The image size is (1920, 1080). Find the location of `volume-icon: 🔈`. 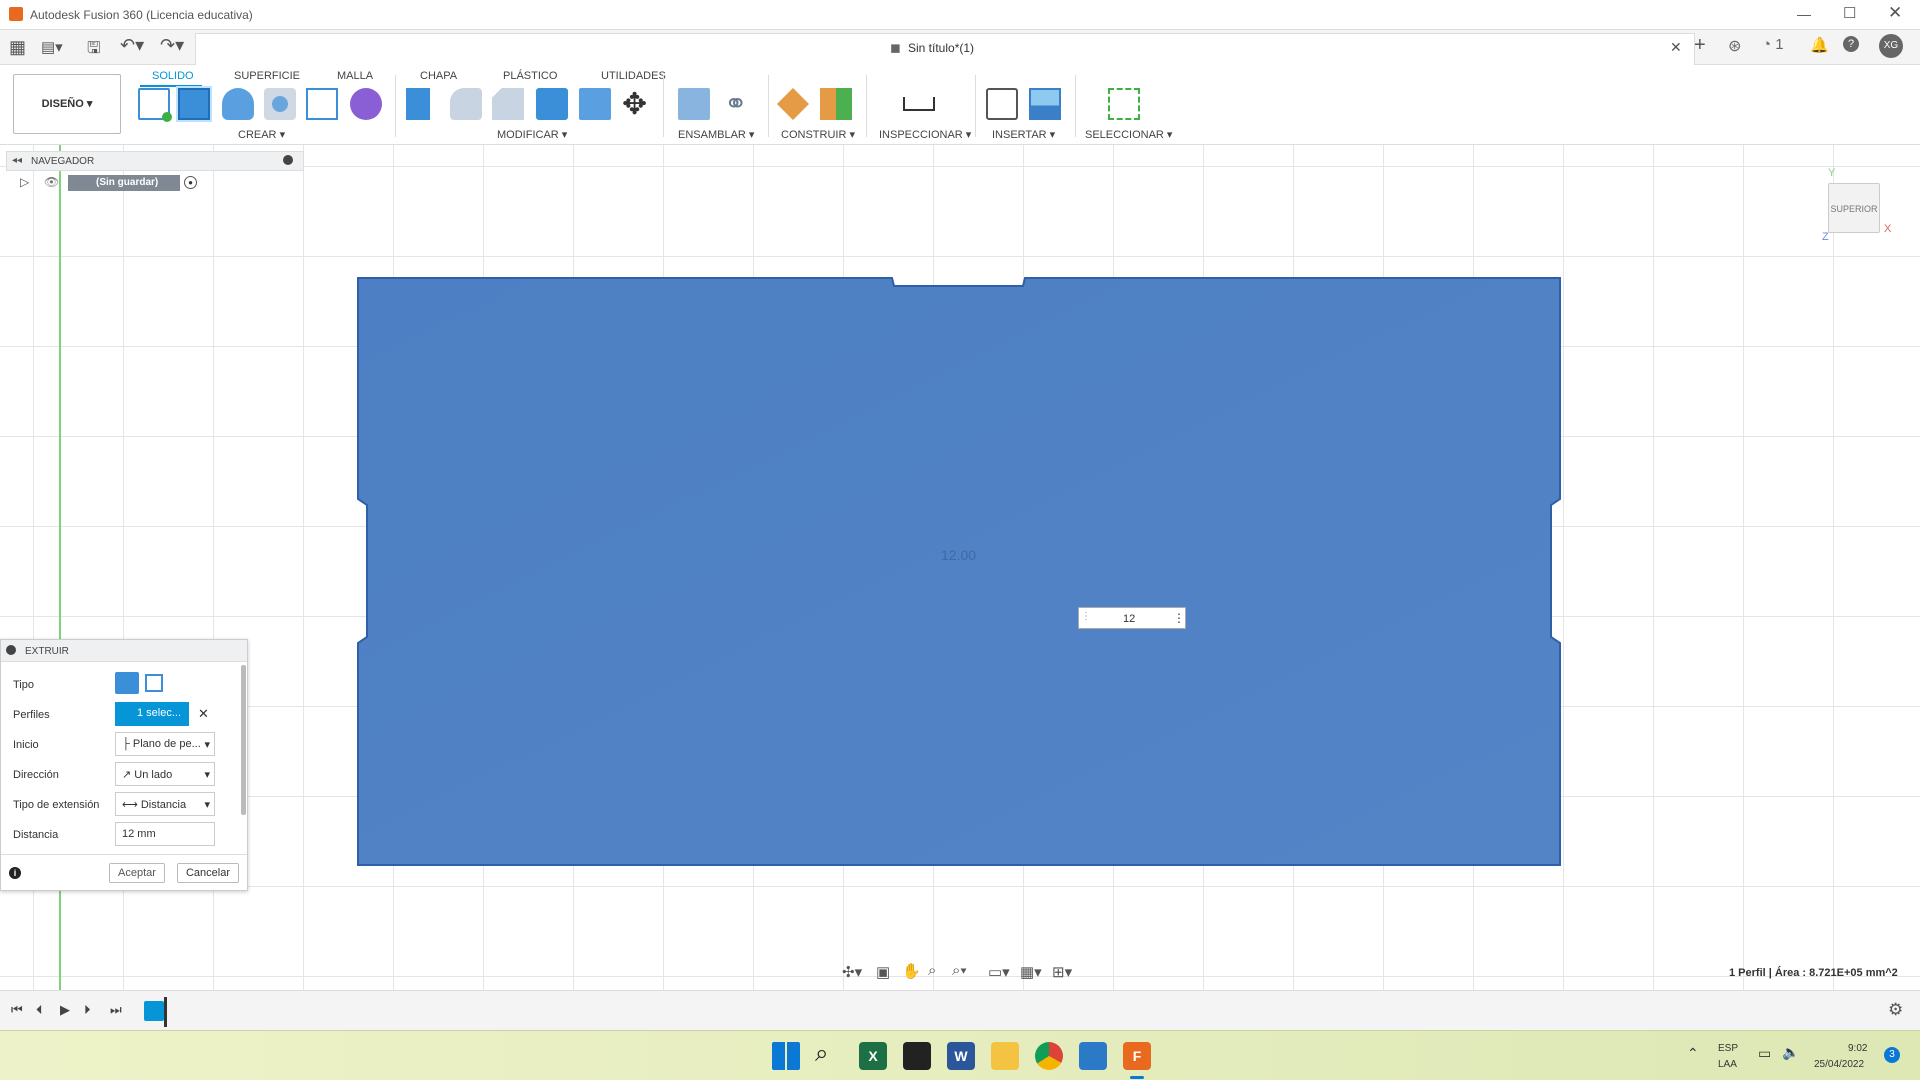

volume-icon: 🔈 is located at coordinates (1790, 1052).